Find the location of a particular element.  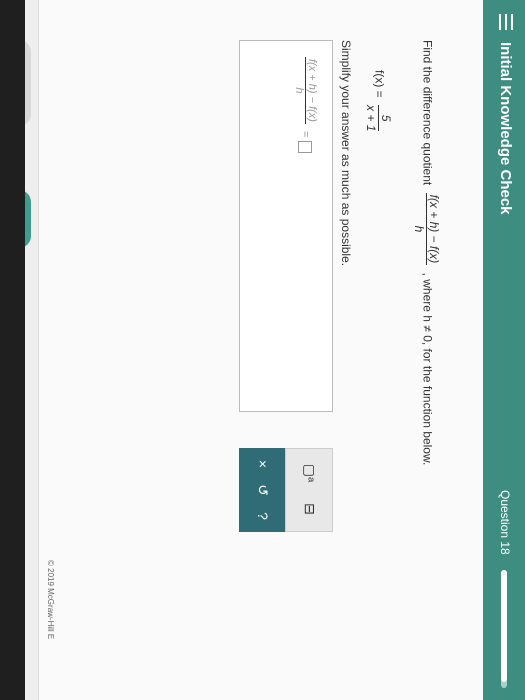

difference-quotient: f(x + h) − f(x) h is located at coordinates (426, 229).